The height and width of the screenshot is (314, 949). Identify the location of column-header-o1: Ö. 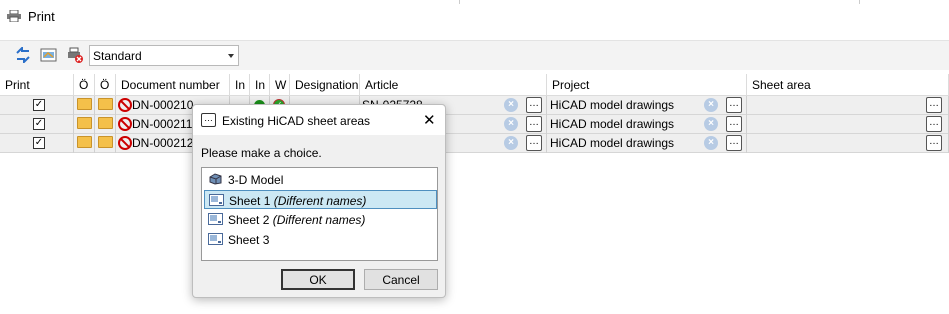
(84, 85).